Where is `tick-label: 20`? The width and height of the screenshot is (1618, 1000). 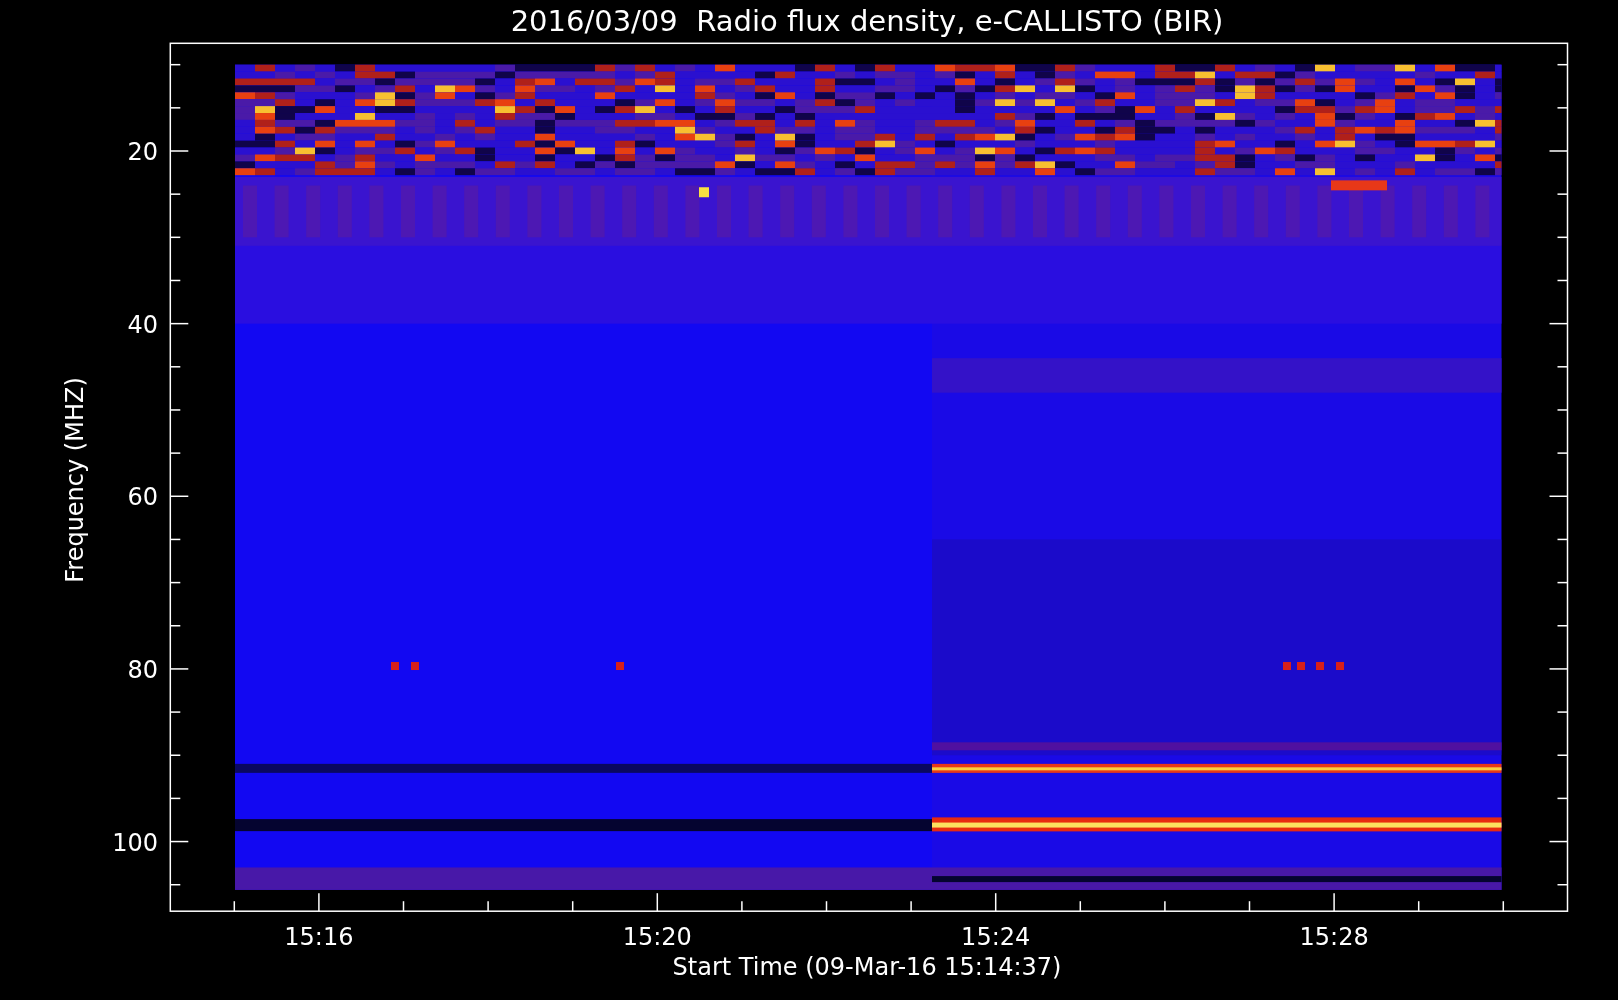 tick-label: 20 is located at coordinates (142, 152).